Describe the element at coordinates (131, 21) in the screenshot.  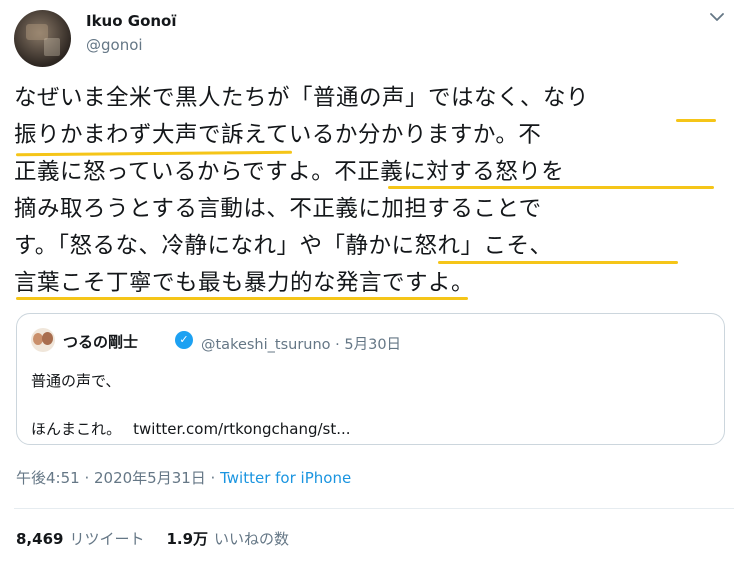
I see `author-display-name: Ikuo Gonoï` at that location.